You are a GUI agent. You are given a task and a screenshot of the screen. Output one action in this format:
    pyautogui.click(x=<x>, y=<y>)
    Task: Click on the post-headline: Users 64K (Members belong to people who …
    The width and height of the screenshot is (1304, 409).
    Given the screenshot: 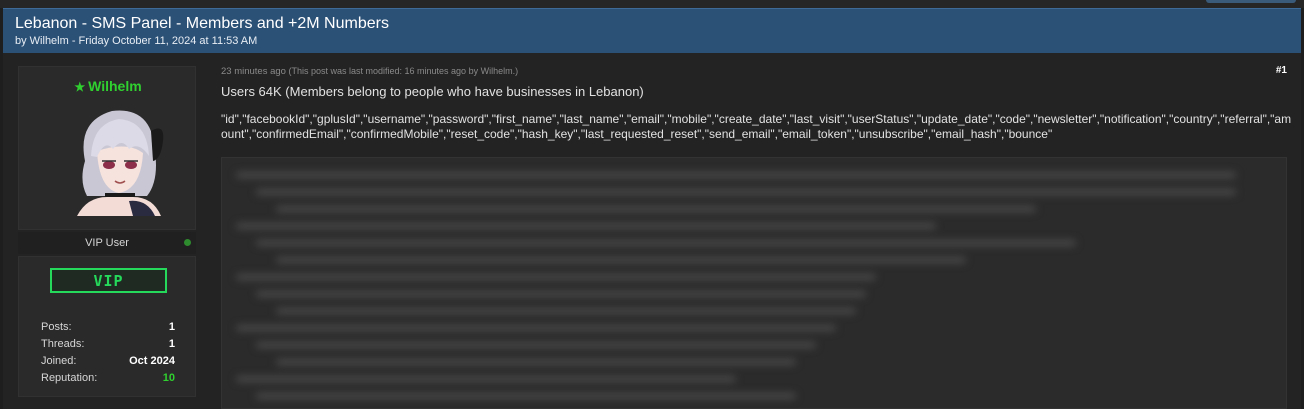 What is the action you would take?
    pyautogui.click(x=432, y=91)
    